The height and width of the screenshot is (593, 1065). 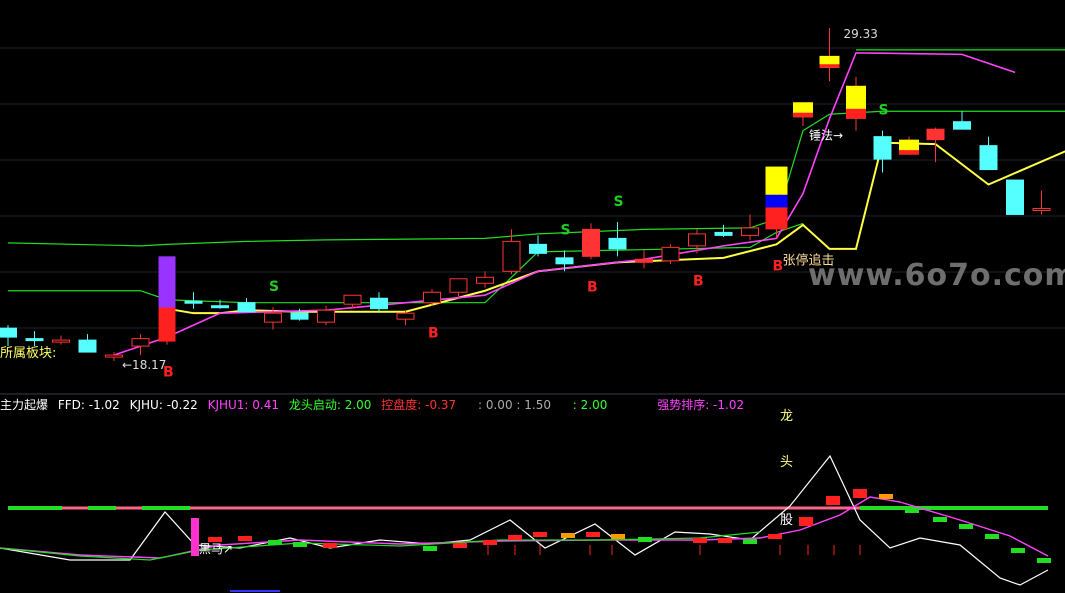 What do you see at coordinates (514, 405) in the screenshot?
I see `indicator-extra1: : 0.00 : 1.50` at bounding box center [514, 405].